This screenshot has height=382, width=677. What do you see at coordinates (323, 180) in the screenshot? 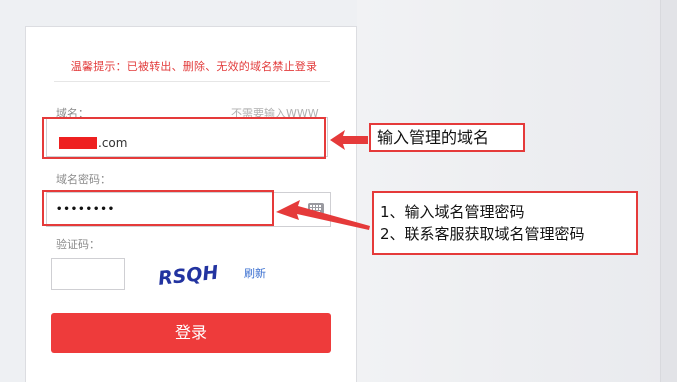
I see `callout-arrows` at bounding box center [323, 180].